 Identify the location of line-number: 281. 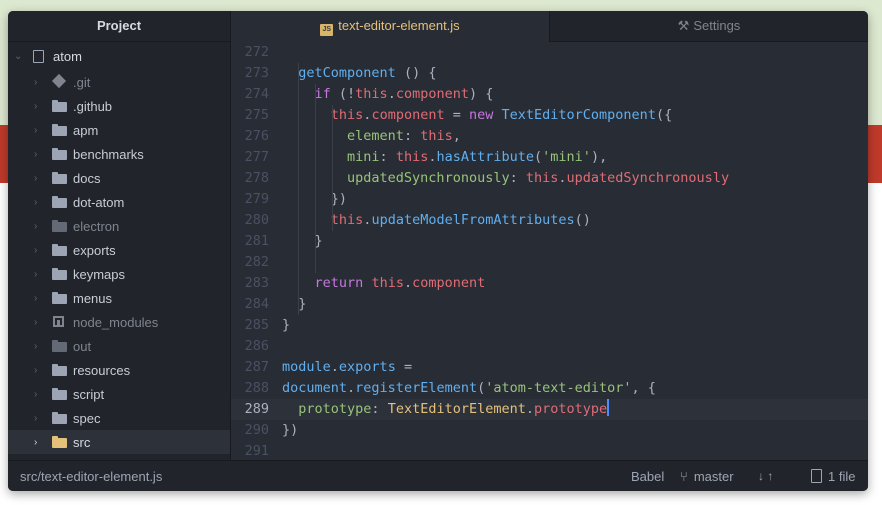
(256, 241).